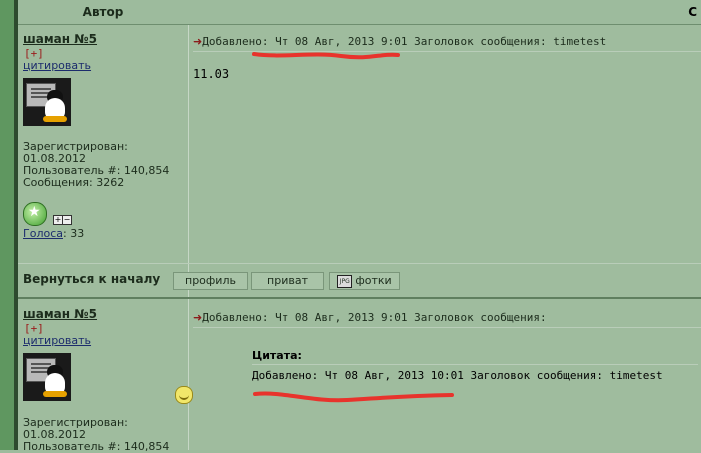  Describe the element at coordinates (287, 281) in the screenshot. I see `private-message-button: приват` at that location.